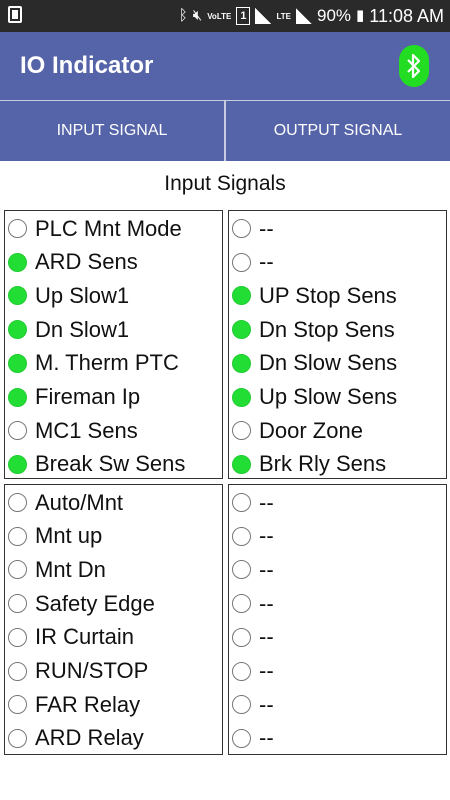 The width and height of the screenshot is (450, 800). I want to click on signal-row: Fireman Ip, so click(72, 397).